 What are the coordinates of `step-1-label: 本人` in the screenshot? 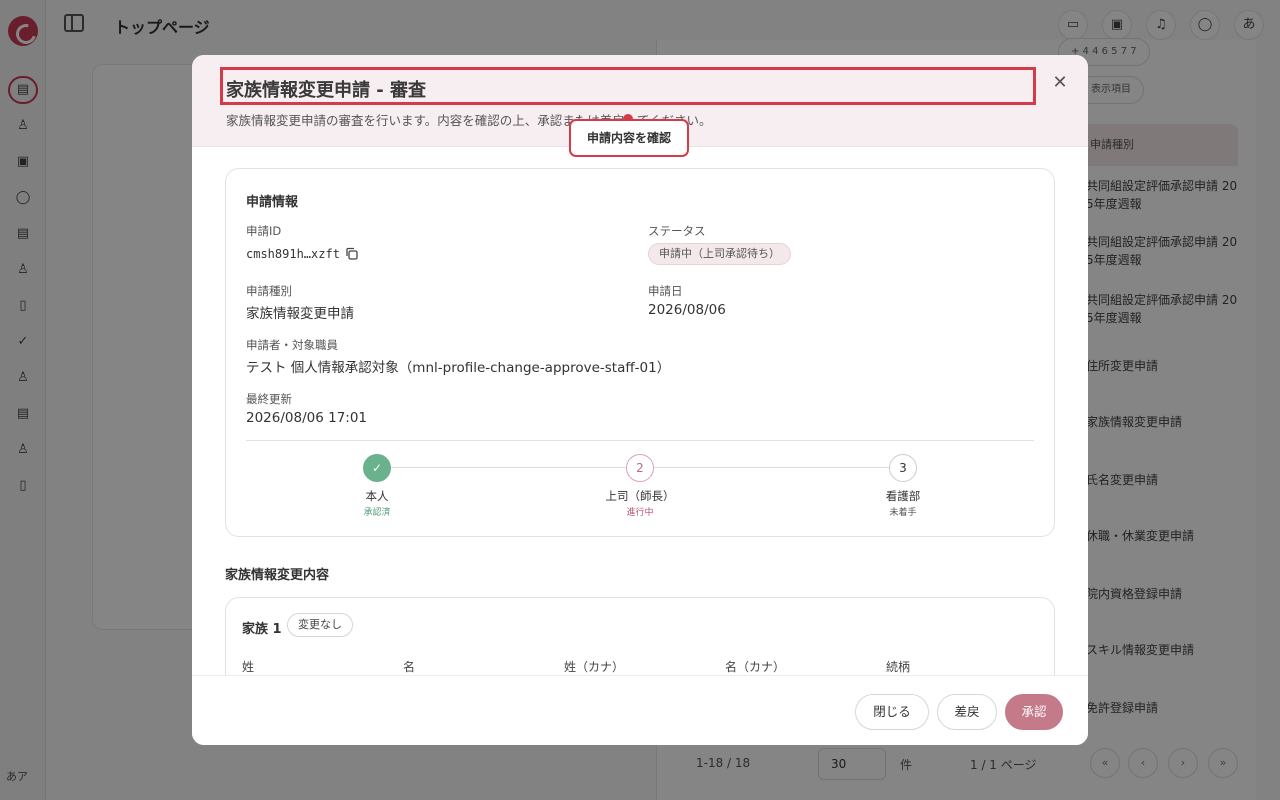 It's located at (377, 496).